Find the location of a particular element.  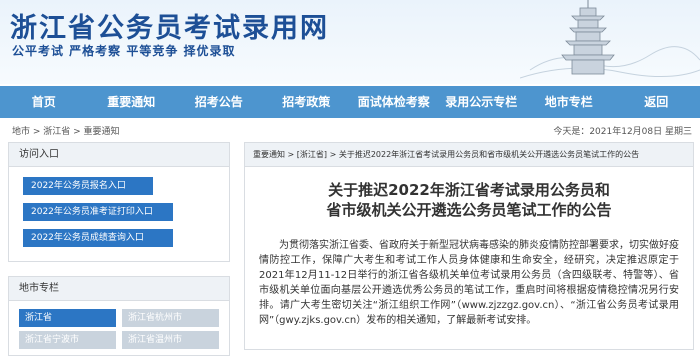

nav-home: 首页 is located at coordinates (44, 102).